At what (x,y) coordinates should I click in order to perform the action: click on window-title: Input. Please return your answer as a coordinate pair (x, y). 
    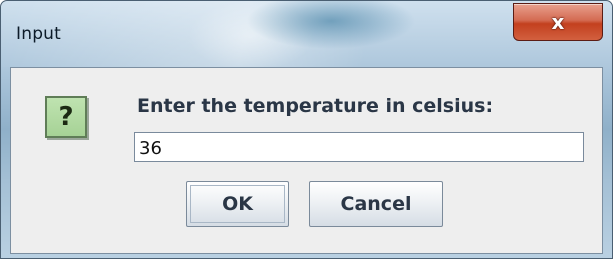
    Looking at the image, I should click on (39, 34).